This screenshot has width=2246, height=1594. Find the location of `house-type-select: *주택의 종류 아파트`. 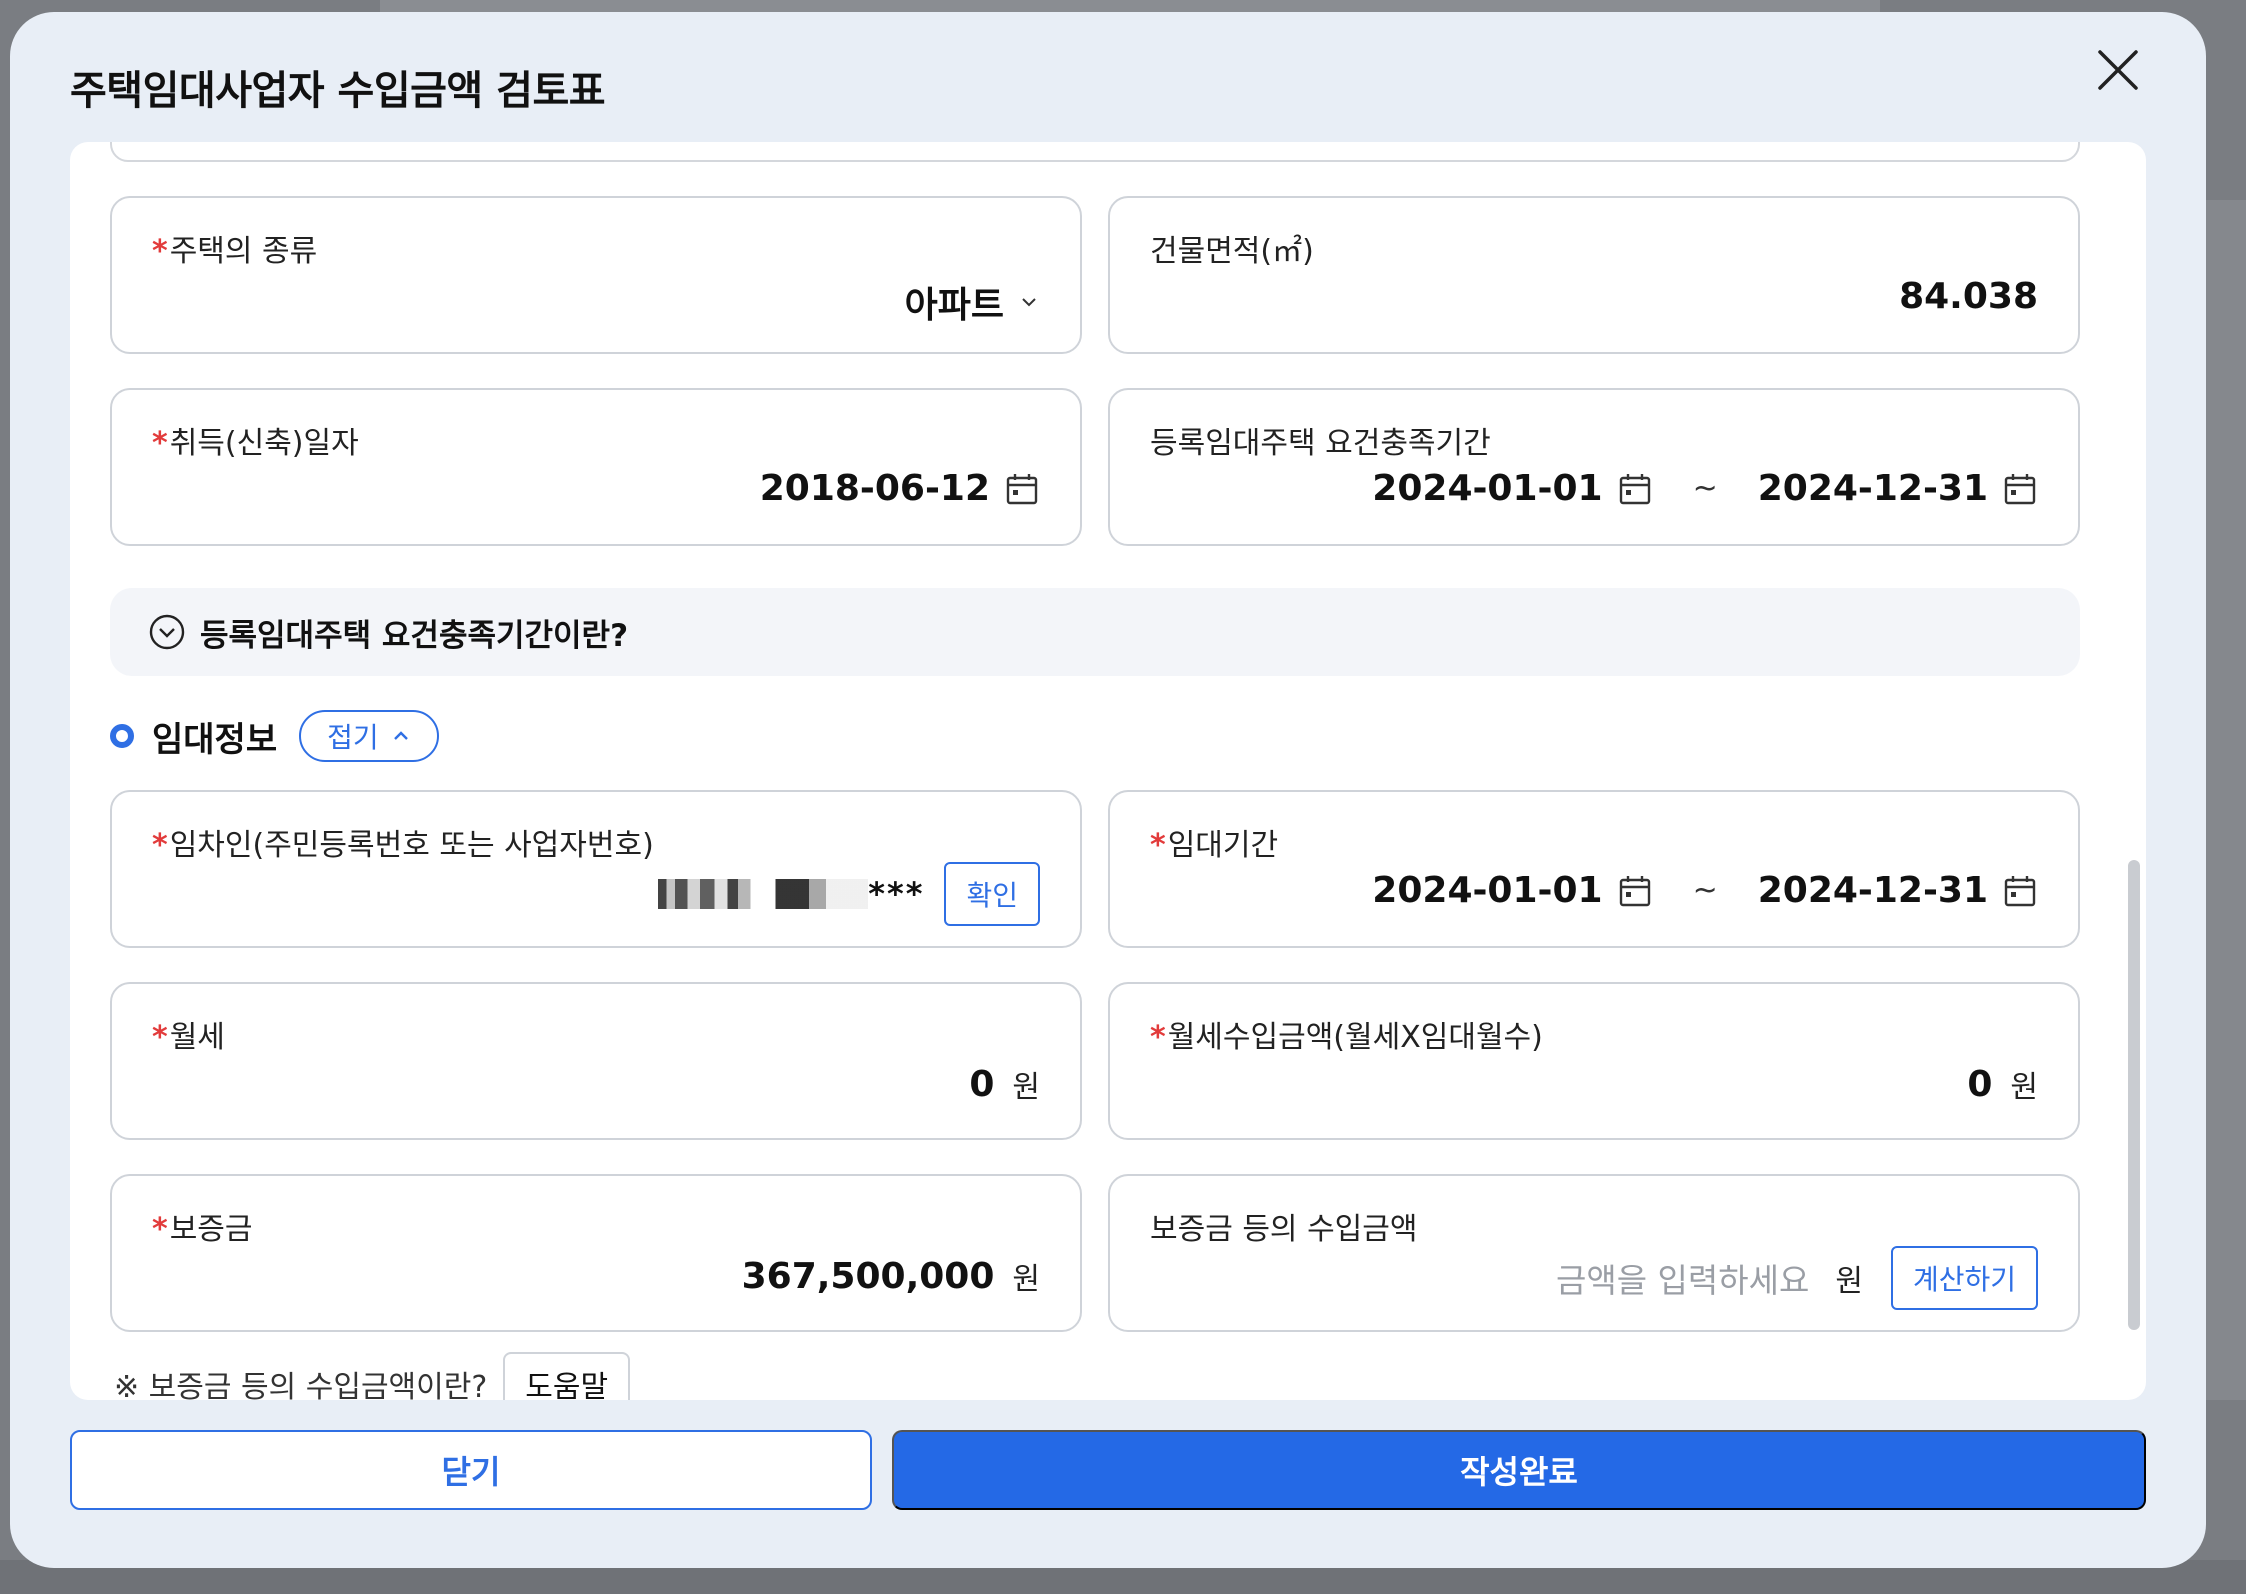

house-type-select: *주택의 종류 아파트 is located at coordinates (596, 275).